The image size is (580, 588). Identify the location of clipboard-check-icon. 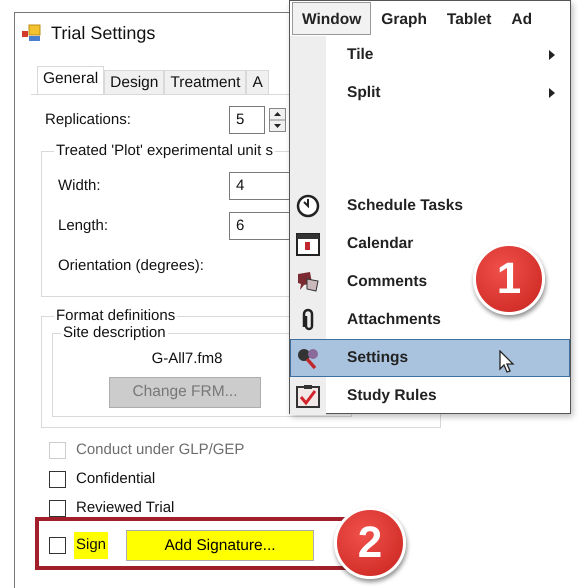
(308, 396).